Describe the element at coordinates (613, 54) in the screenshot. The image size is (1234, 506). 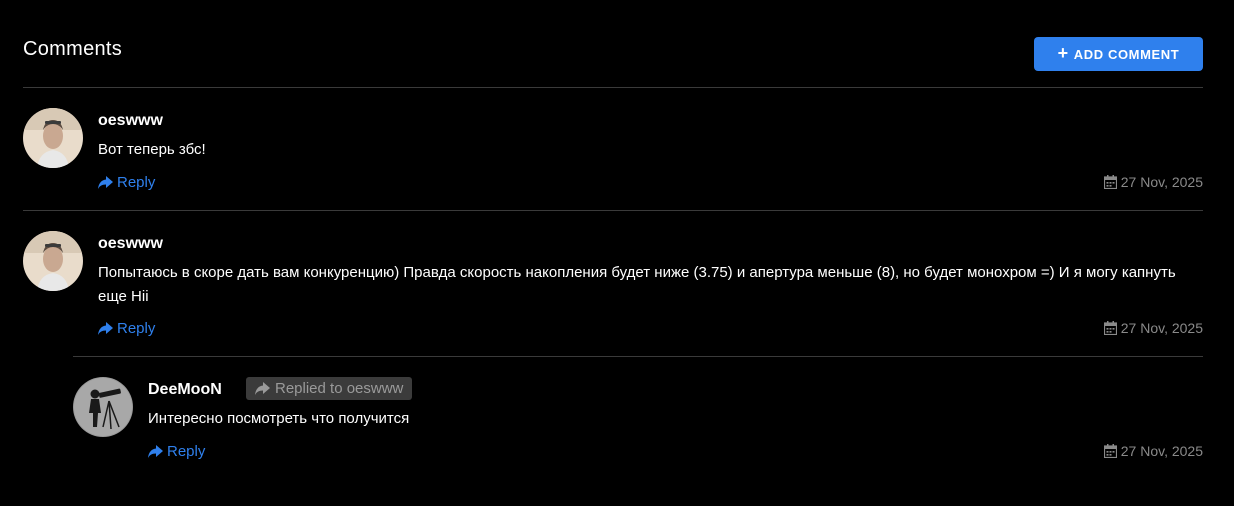
I see `comments-header: Comments + ADD COMMENT` at that location.